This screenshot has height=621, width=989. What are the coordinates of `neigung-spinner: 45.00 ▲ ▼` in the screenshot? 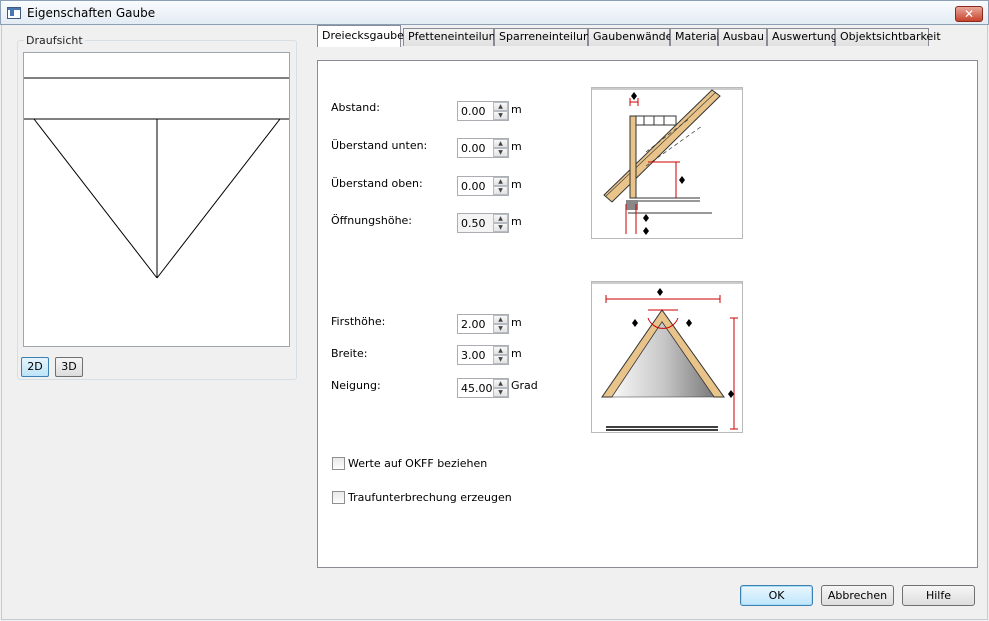 It's located at (483, 388).